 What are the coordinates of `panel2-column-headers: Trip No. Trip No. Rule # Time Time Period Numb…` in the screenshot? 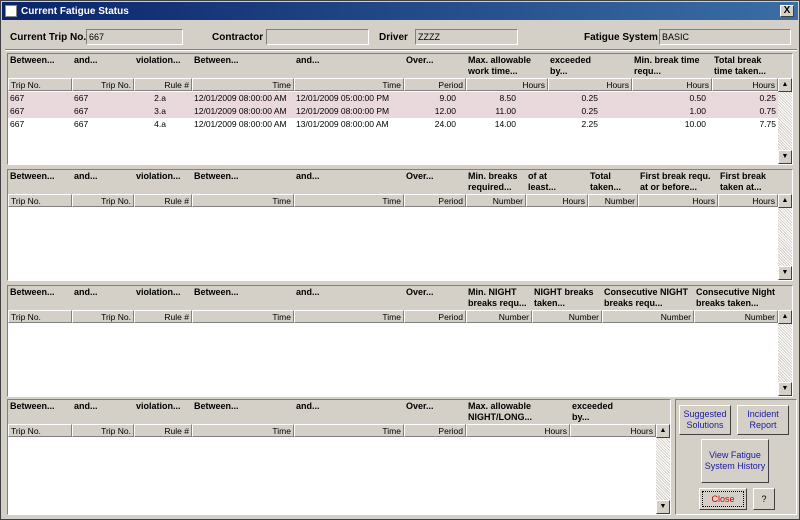 It's located at (393, 200).